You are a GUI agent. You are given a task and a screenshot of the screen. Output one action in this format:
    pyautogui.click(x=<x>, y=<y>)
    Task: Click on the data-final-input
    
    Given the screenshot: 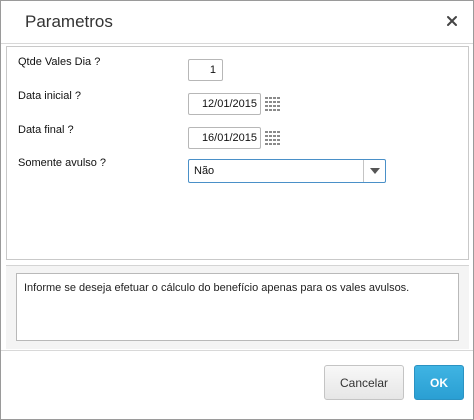 What is the action you would take?
    pyautogui.click(x=224, y=138)
    